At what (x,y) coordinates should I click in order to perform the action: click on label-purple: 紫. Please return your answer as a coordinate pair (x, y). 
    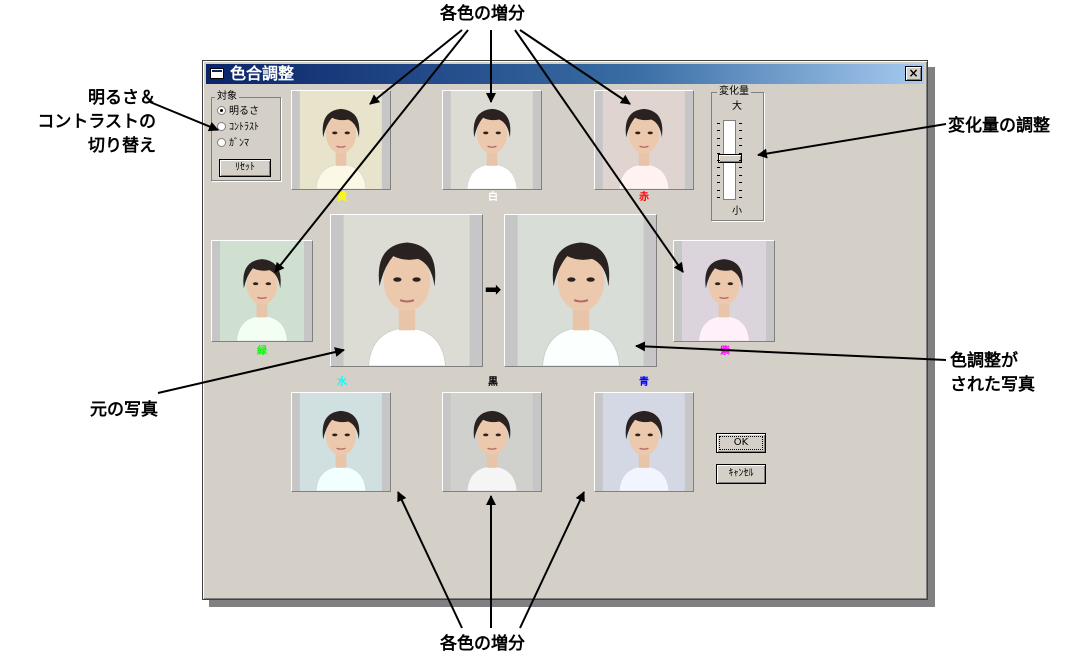
    Looking at the image, I should click on (725, 351).